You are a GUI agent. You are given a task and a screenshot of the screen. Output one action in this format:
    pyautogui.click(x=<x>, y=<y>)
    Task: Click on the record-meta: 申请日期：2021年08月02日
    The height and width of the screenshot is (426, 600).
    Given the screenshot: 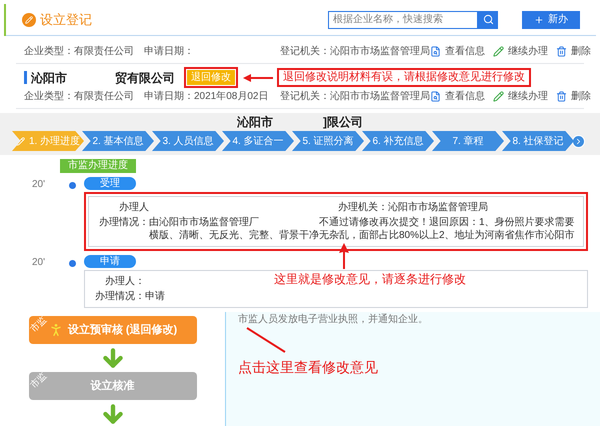 What is the action you would take?
    pyautogui.click(x=207, y=97)
    